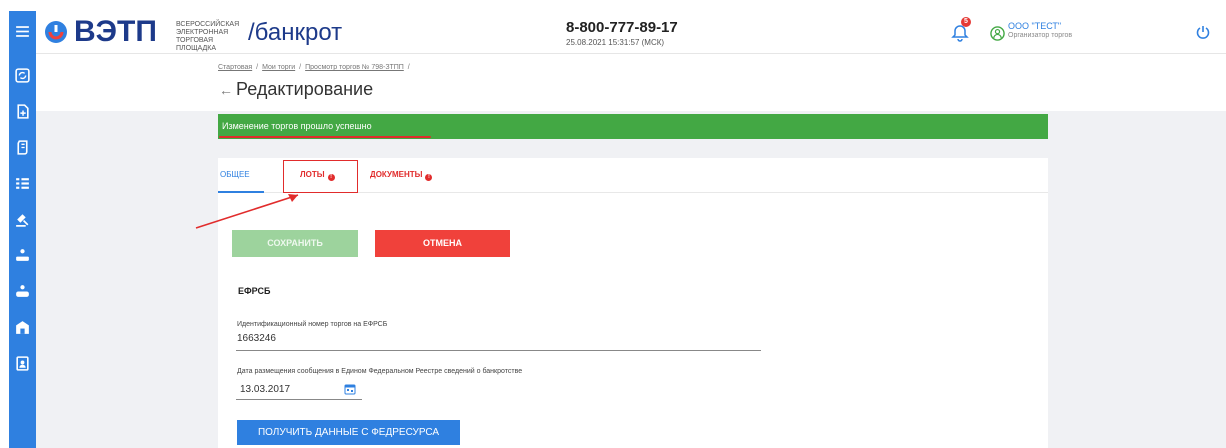 The height and width of the screenshot is (448, 1226). I want to click on refresh-icon, so click(22, 75).